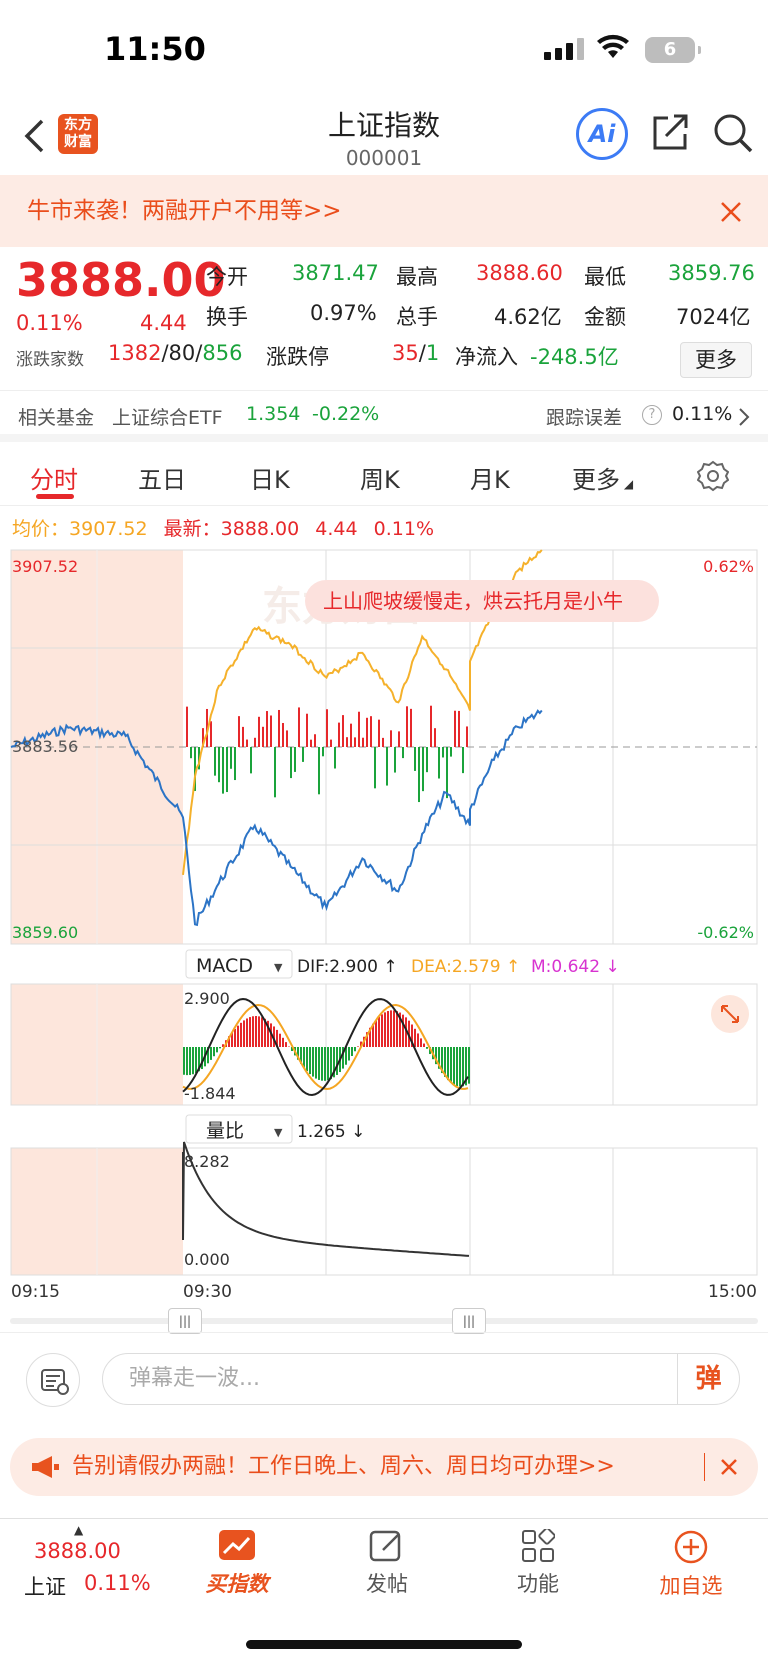  What do you see at coordinates (732, 1292) in the screenshot?
I see `time-end-label: 15:00` at bounding box center [732, 1292].